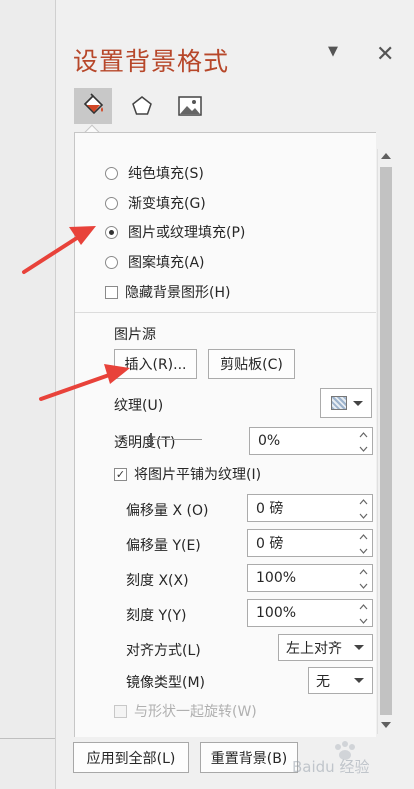 Image resolution: width=414 pixels, height=789 pixels. I want to click on alignment-label: 对齐方式(L), so click(163, 651).